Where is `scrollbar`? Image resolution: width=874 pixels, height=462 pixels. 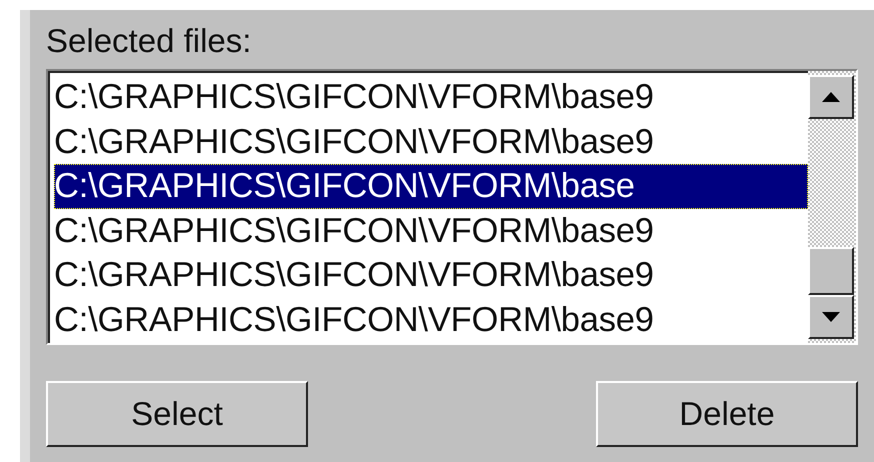
scrollbar is located at coordinates (832, 207).